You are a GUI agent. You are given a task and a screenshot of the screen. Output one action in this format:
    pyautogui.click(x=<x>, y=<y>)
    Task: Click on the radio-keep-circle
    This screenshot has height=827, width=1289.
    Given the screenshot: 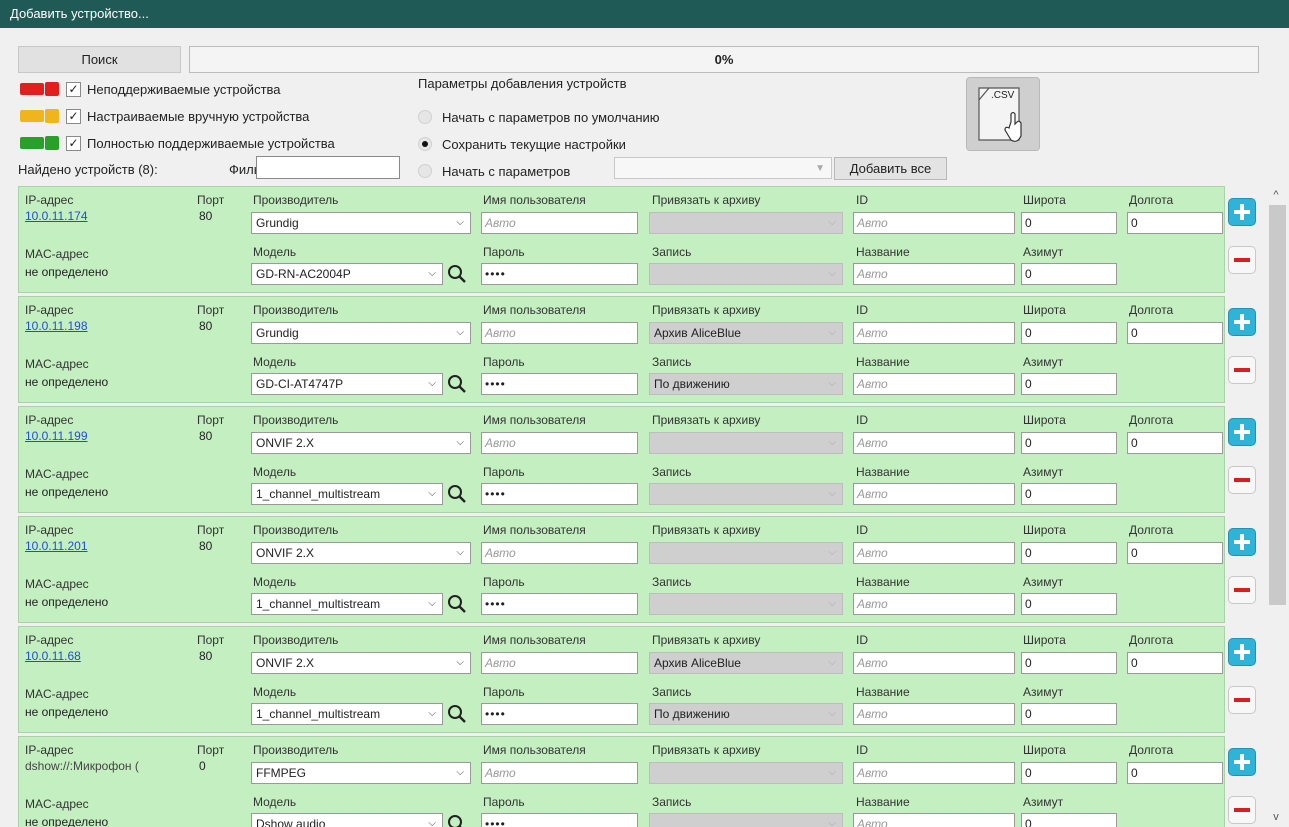 What is the action you would take?
    pyautogui.click(x=425, y=144)
    